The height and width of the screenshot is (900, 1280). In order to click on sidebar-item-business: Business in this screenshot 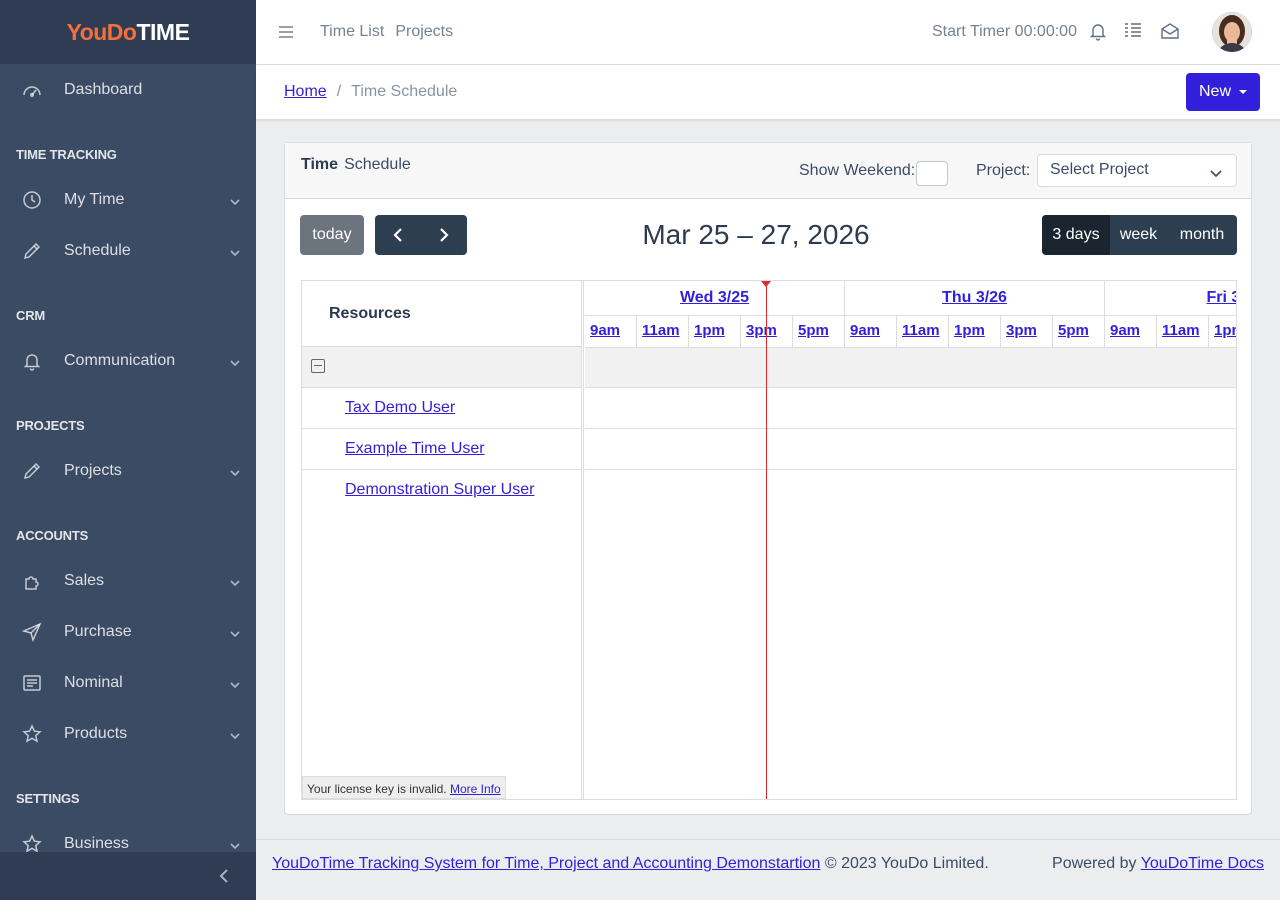, I will do `click(128, 835)`.